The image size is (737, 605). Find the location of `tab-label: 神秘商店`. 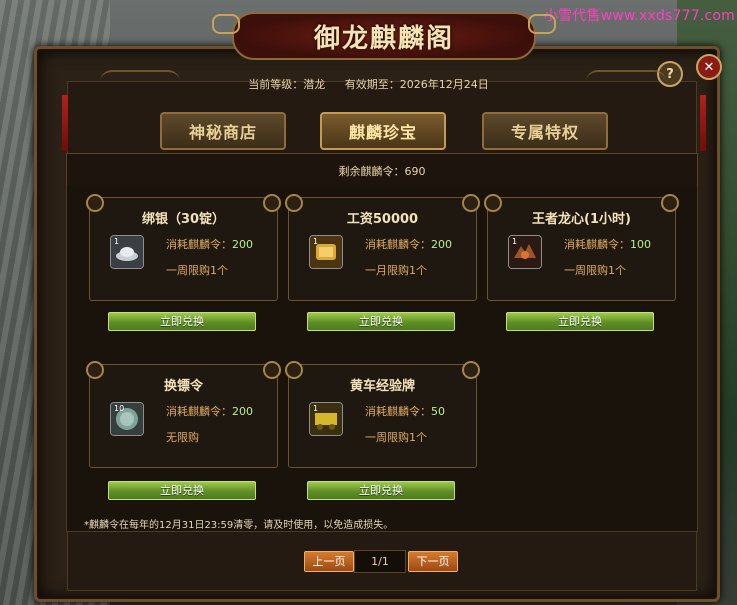

tab-label: 神秘商店 is located at coordinates (222, 132).